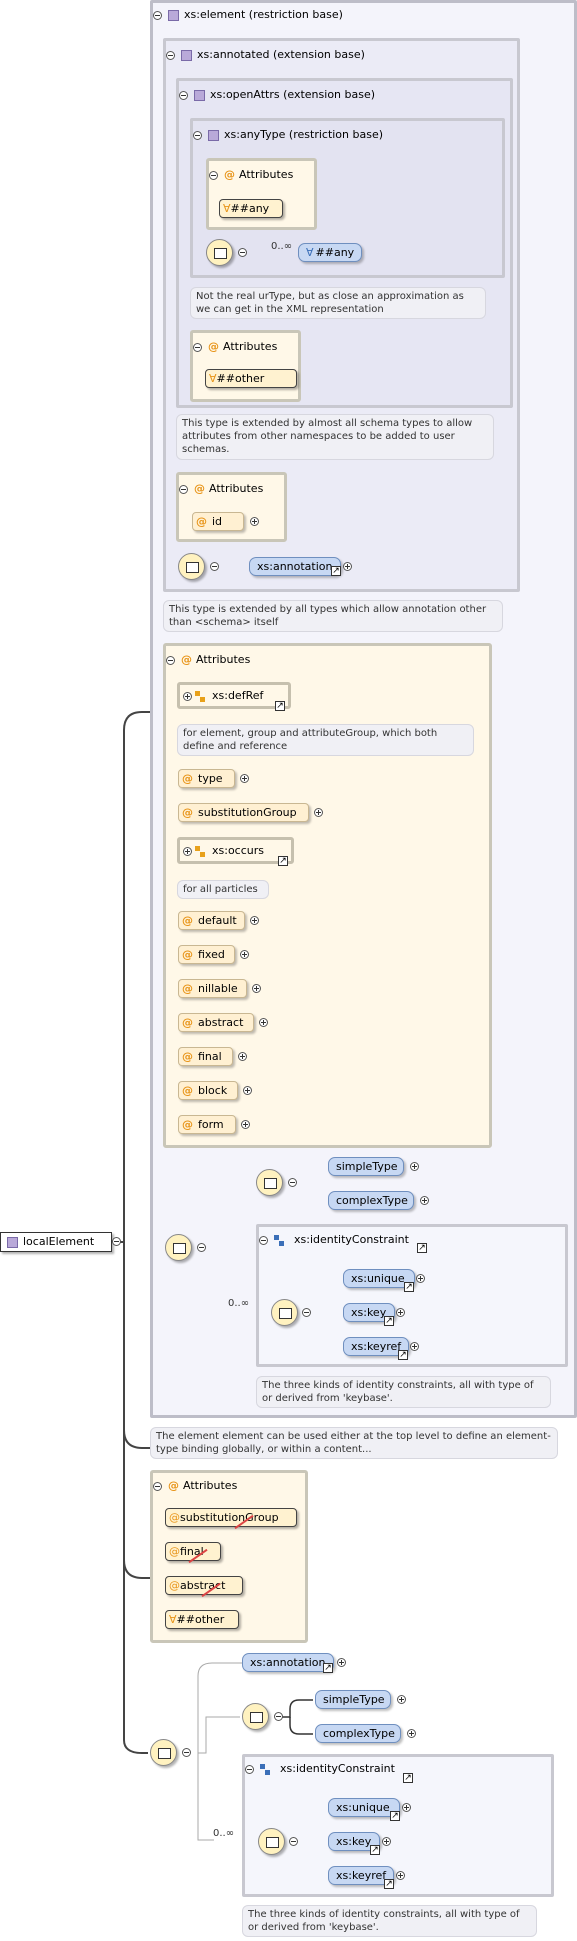 The width and height of the screenshot is (577, 1941). I want to click on local-attributes-header: @ Attributes, so click(195, 1485).